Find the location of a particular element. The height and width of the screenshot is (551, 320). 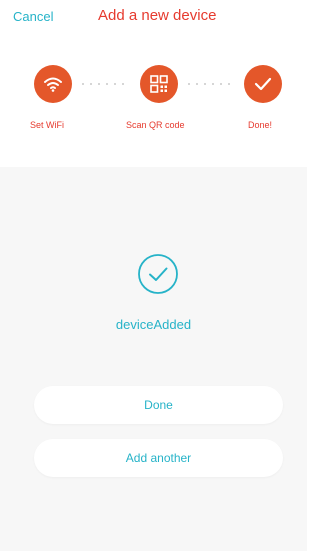

step-label-set-wifi: Set WiFi is located at coordinates (47, 125).